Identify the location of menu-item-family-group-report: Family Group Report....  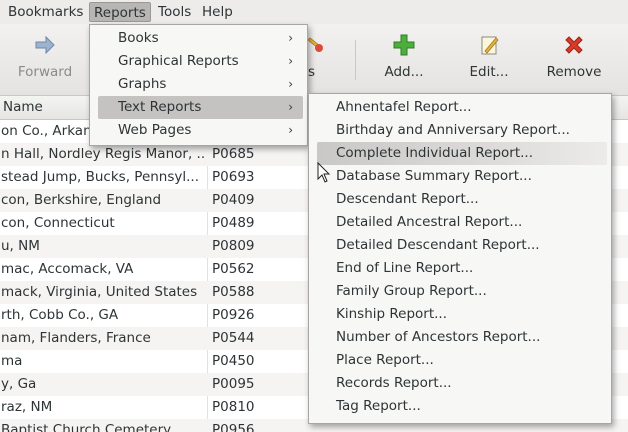
(460, 291).